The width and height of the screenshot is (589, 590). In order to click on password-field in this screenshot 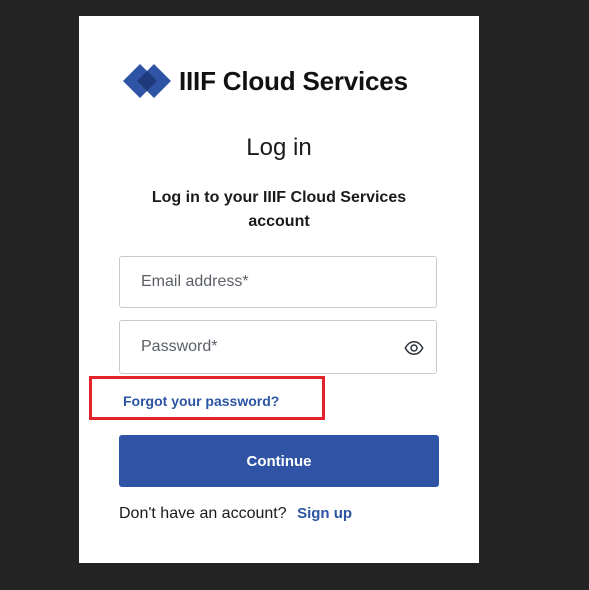, I will do `click(278, 347)`.